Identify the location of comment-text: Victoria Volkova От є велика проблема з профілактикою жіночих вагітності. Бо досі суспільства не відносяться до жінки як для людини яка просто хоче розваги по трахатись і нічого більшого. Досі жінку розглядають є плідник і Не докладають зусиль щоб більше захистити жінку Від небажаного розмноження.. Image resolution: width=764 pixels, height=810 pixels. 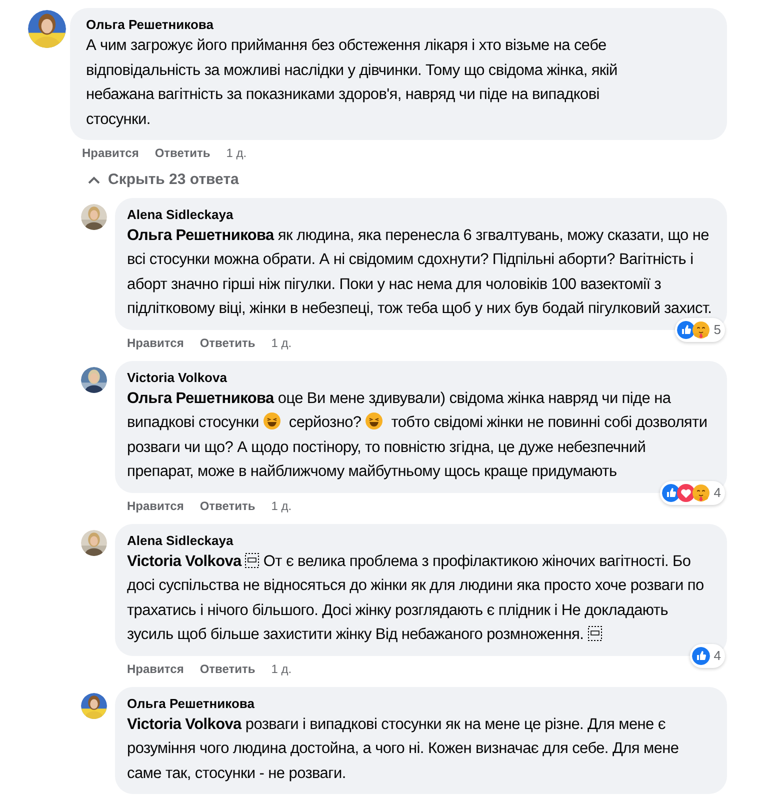
(416, 598).